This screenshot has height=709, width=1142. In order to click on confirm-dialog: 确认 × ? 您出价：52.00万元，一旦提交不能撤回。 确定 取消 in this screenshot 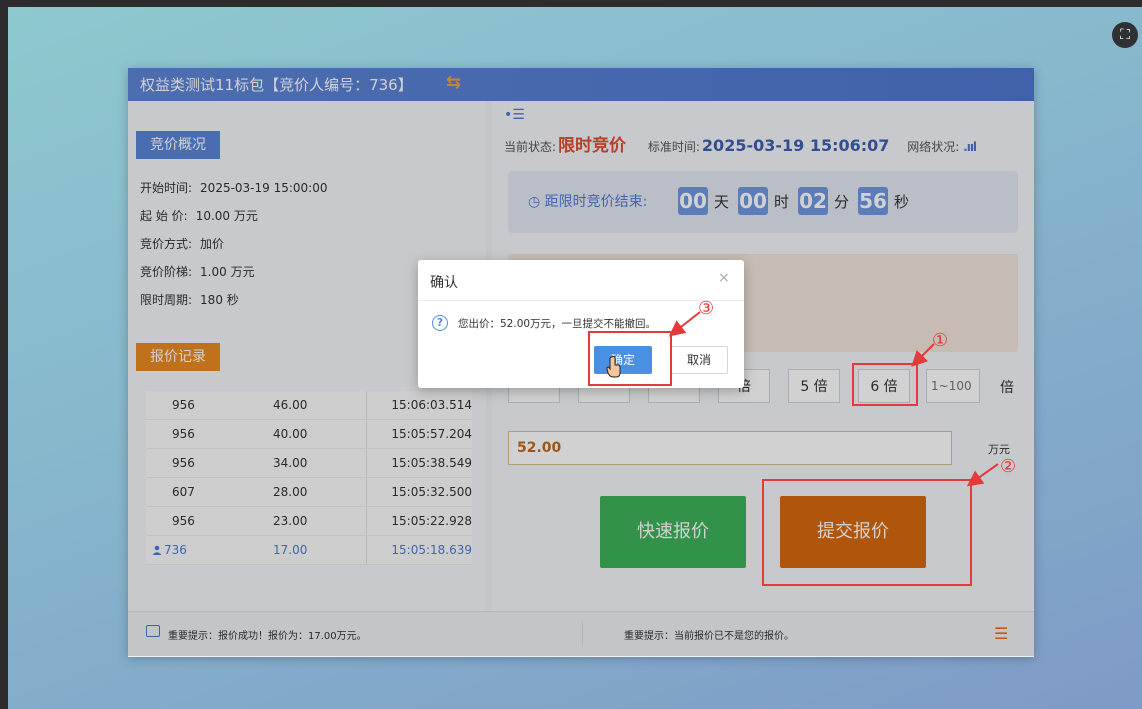, I will do `click(581, 324)`.